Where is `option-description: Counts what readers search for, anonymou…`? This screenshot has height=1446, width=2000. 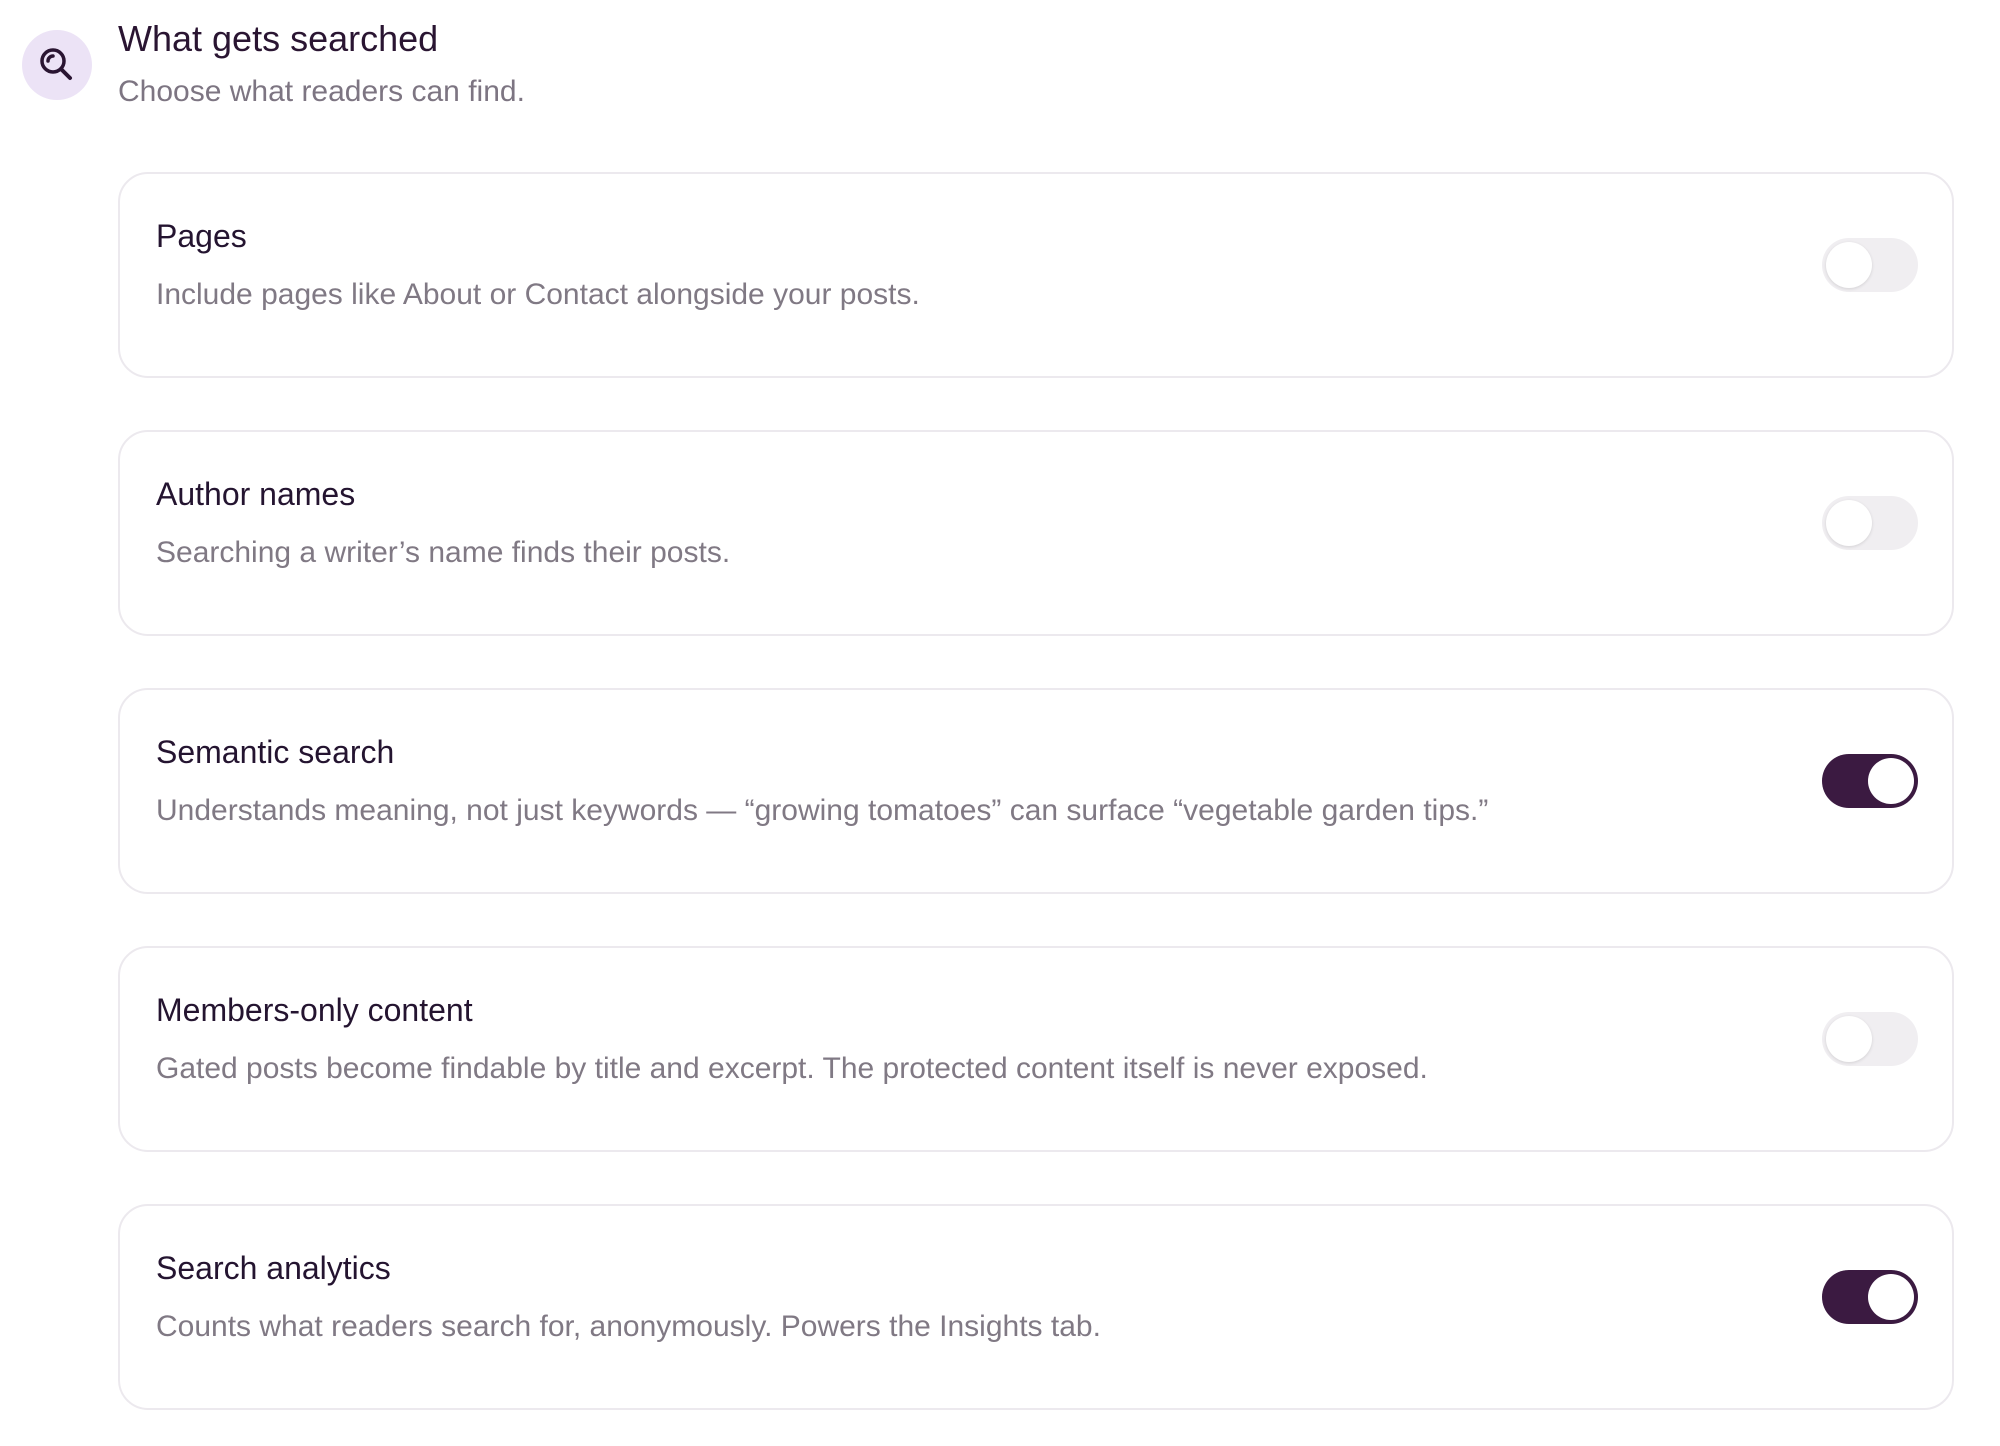
option-description: Counts what readers search for, anonymou… is located at coordinates (628, 1326).